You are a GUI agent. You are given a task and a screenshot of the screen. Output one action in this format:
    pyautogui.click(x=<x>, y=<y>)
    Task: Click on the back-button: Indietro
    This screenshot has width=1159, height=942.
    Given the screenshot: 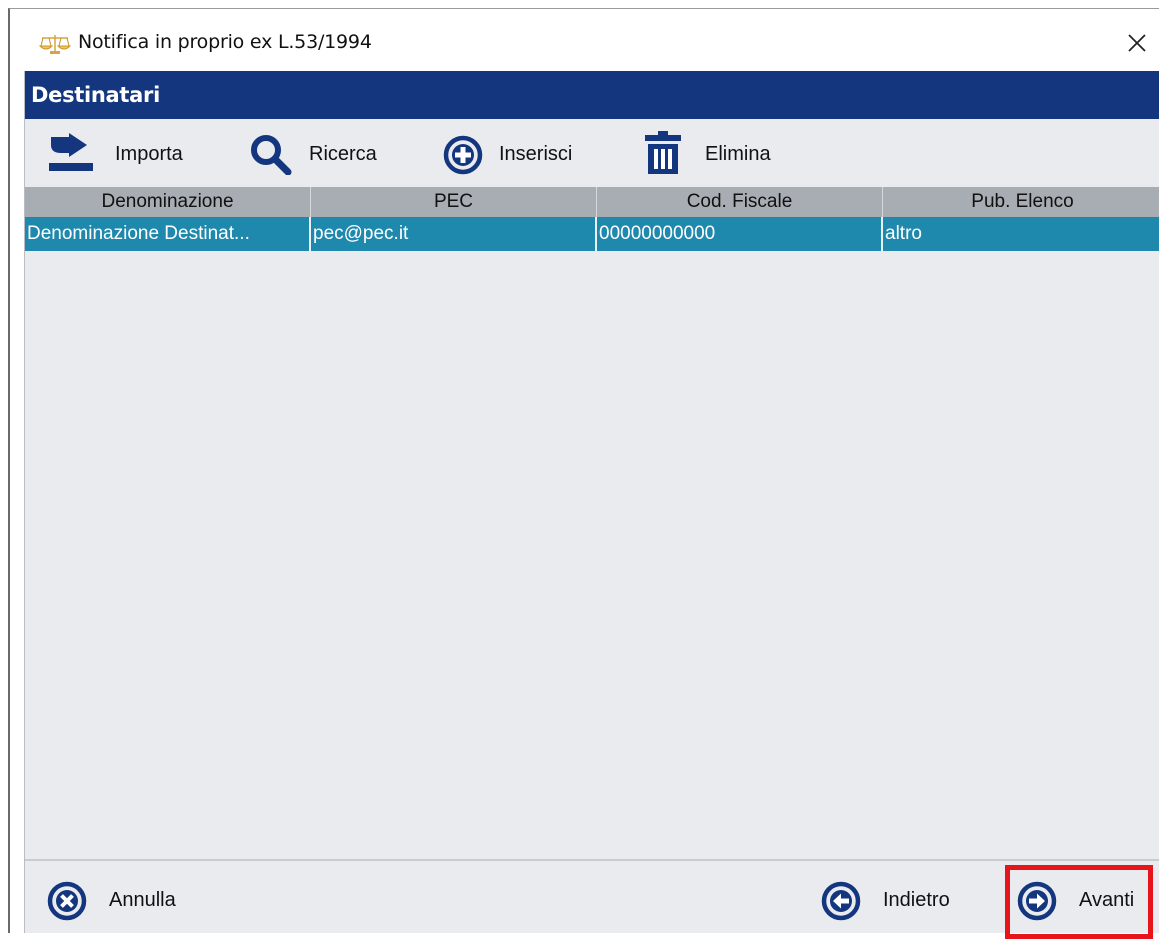 What is the action you would take?
    pyautogui.click(x=901, y=901)
    